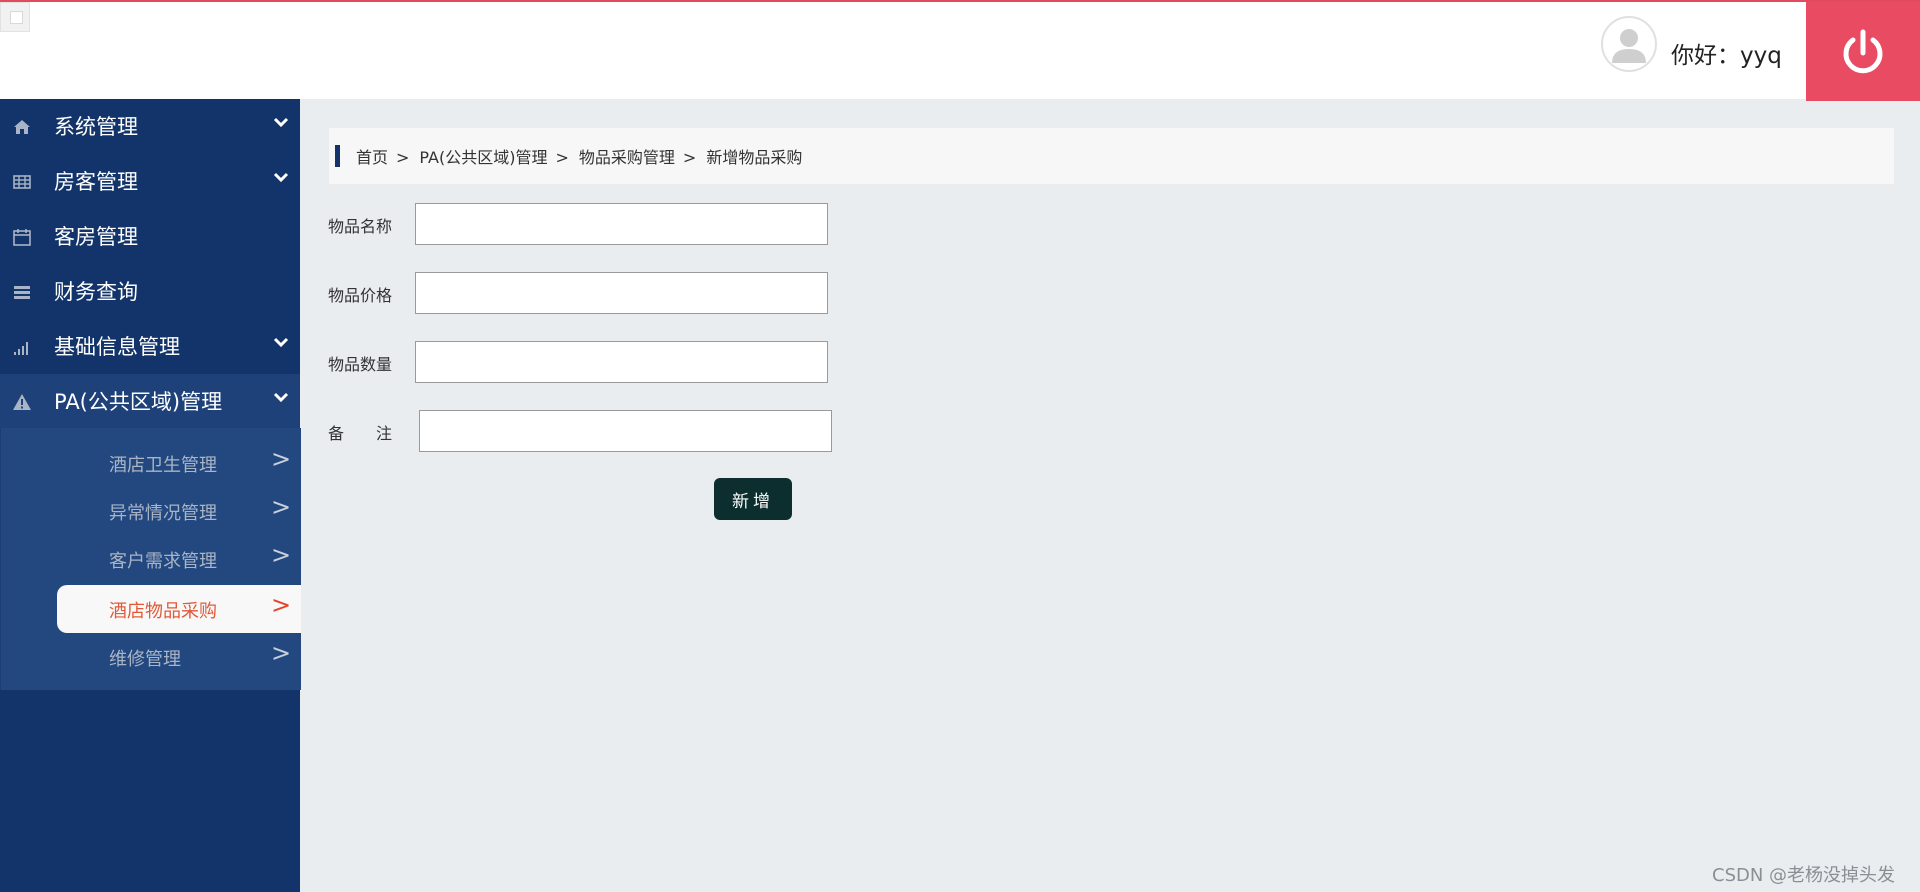 This screenshot has height=892, width=1920. I want to click on sidebar-item-guests: 房客管理, so click(150, 181).